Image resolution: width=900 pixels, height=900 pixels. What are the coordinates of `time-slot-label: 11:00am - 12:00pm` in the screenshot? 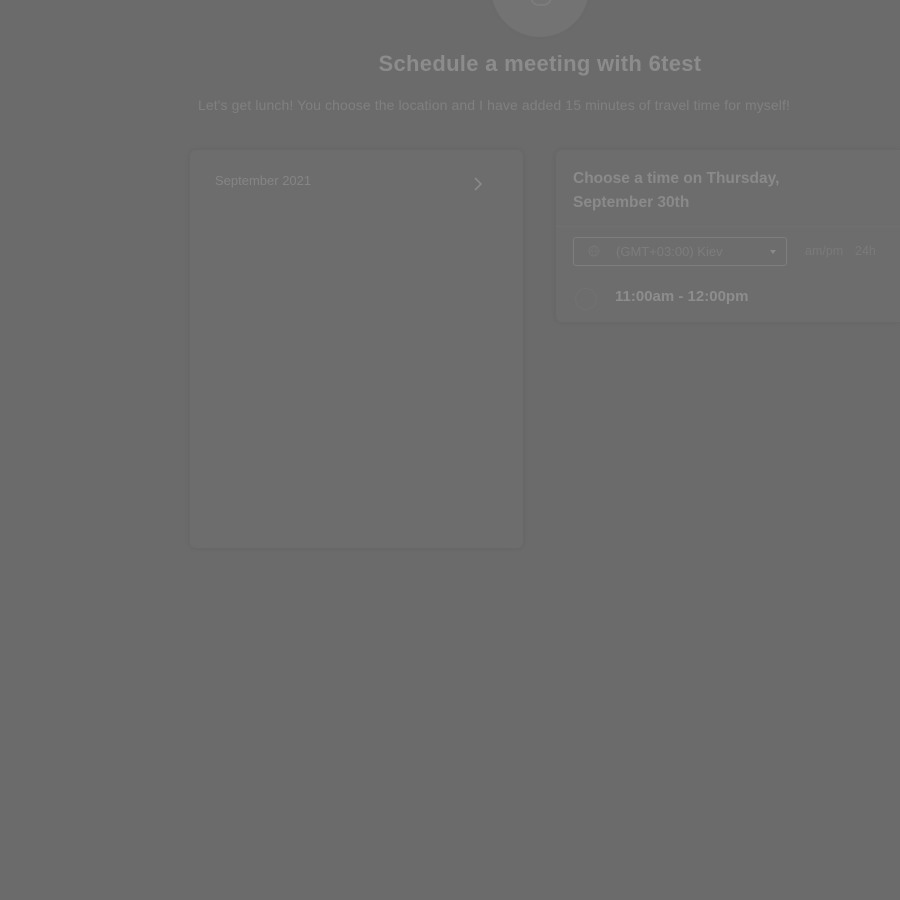 It's located at (682, 296).